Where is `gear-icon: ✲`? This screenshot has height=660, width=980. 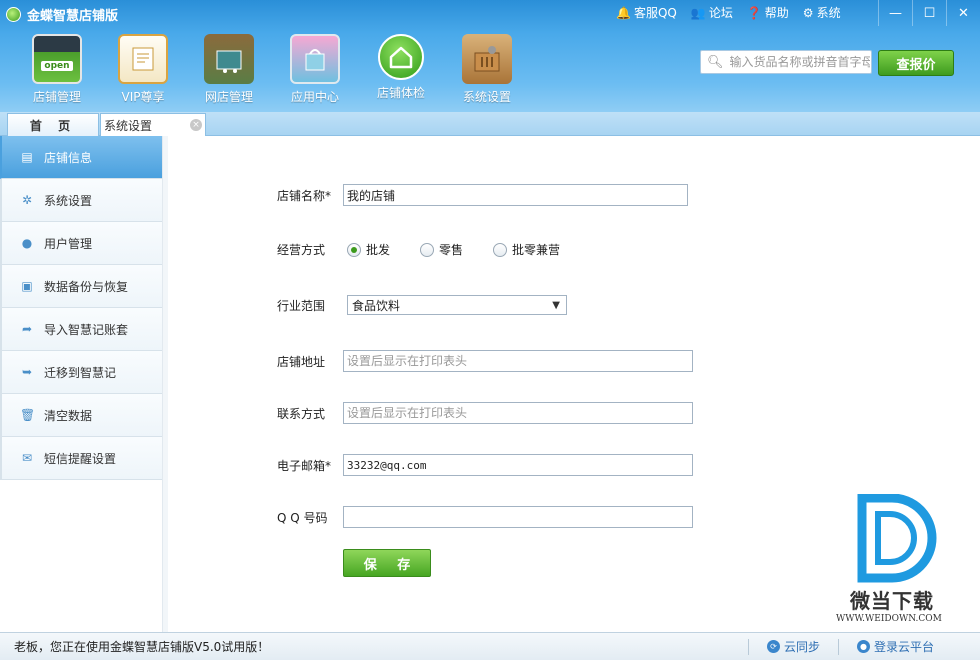
gear-icon: ✲ is located at coordinates (27, 200).